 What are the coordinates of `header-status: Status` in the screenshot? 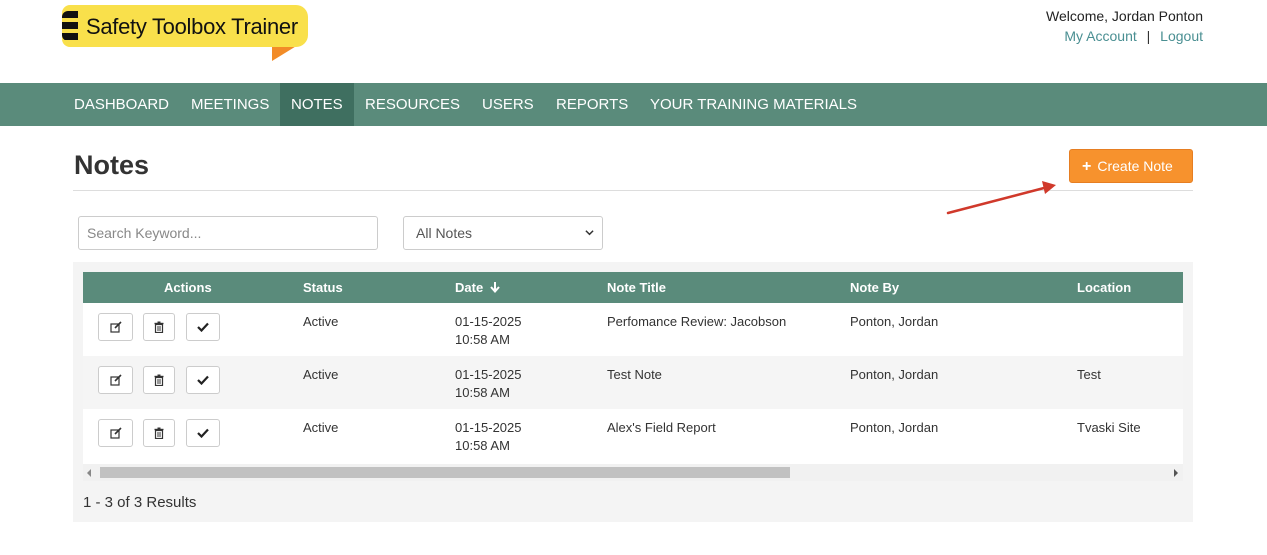 It's located at (323, 287).